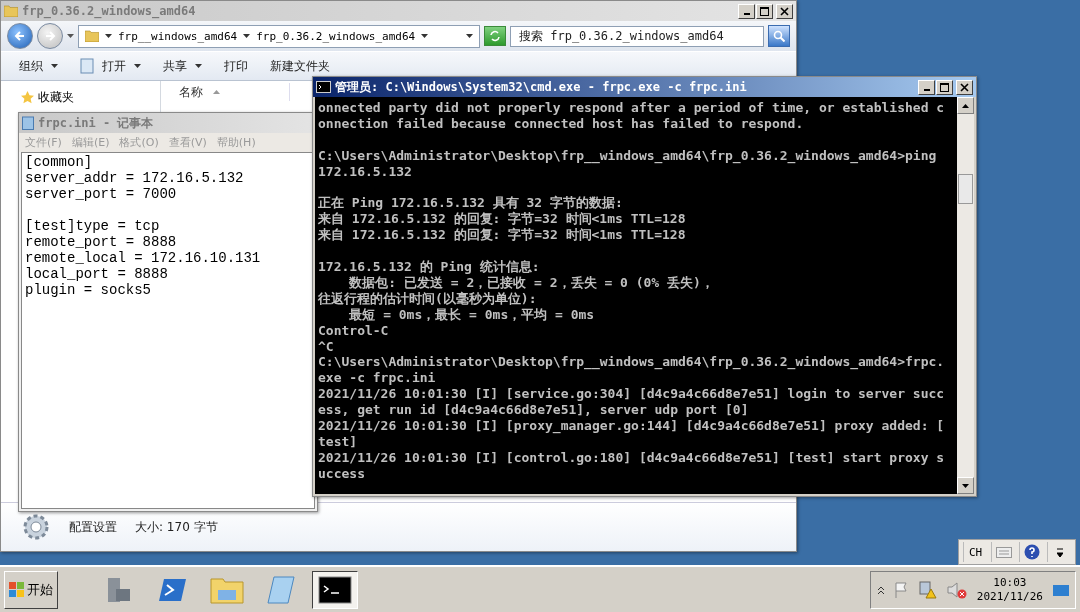 The image size is (1080, 612). What do you see at coordinates (880, 589) in the screenshot?
I see `chevron-up-icon` at bounding box center [880, 589].